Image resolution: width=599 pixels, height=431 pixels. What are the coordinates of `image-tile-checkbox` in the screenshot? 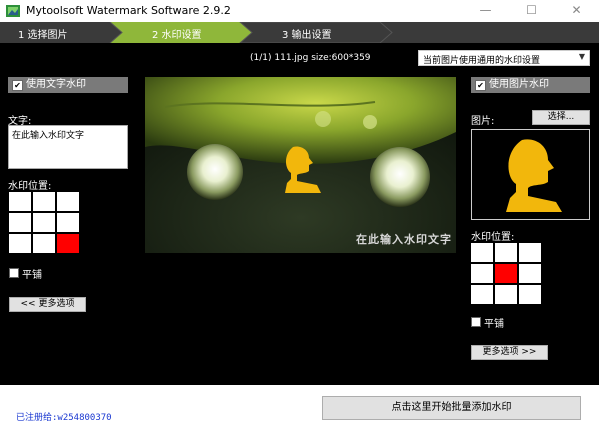 It's located at (476, 322).